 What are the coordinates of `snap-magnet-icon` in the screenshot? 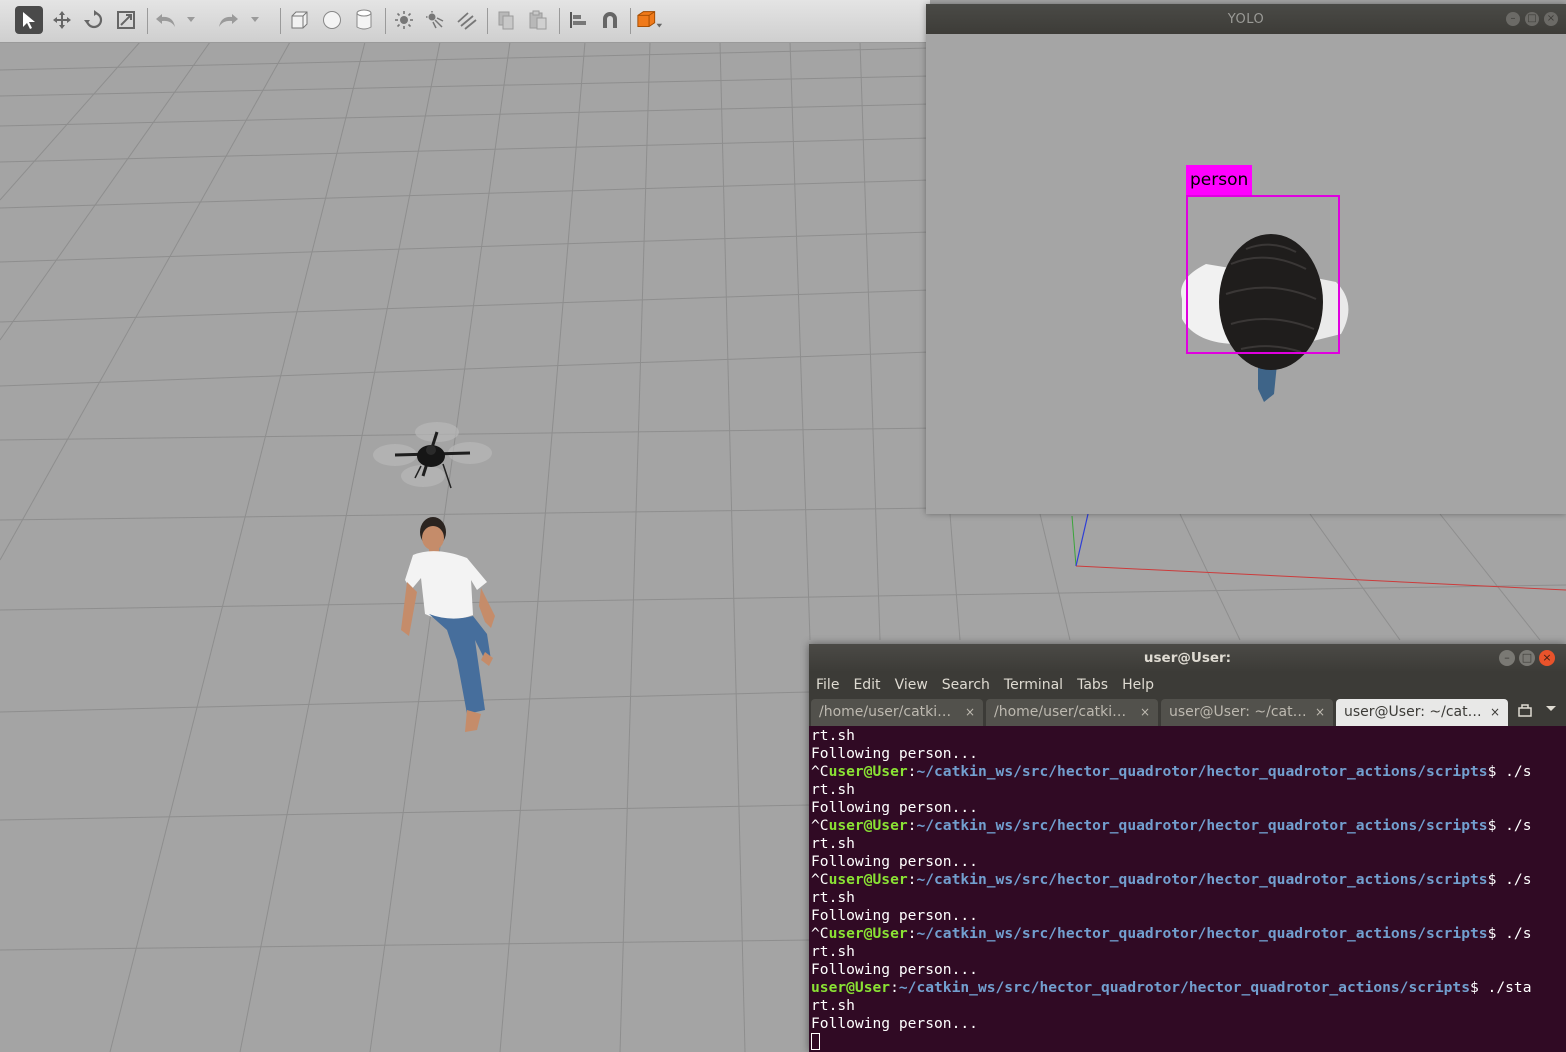 It's located at (610, 20).